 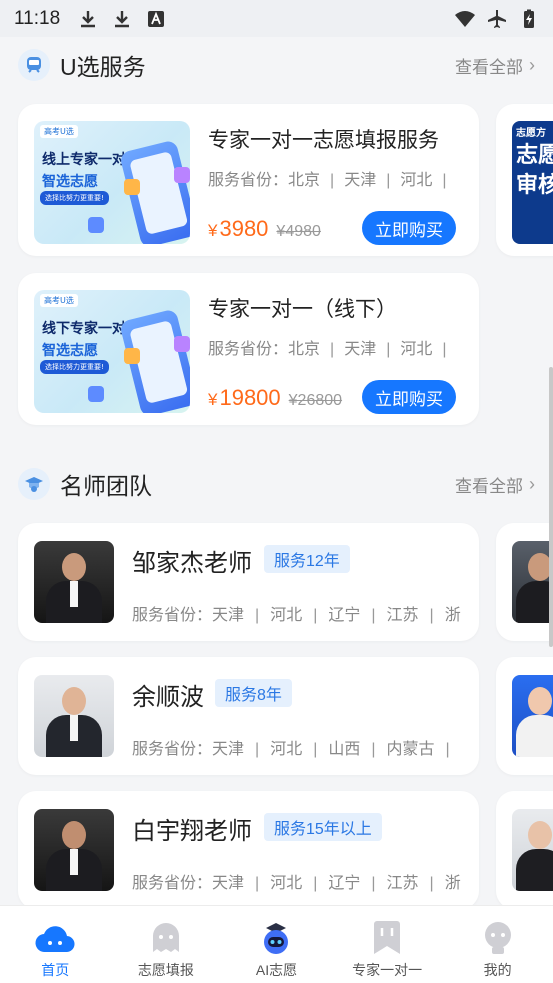 I want to click on teacher-provinces: 服务省份：天津 | 河北 | 辽宁 | 江苏 | 浙, so click(x=296, y=615).